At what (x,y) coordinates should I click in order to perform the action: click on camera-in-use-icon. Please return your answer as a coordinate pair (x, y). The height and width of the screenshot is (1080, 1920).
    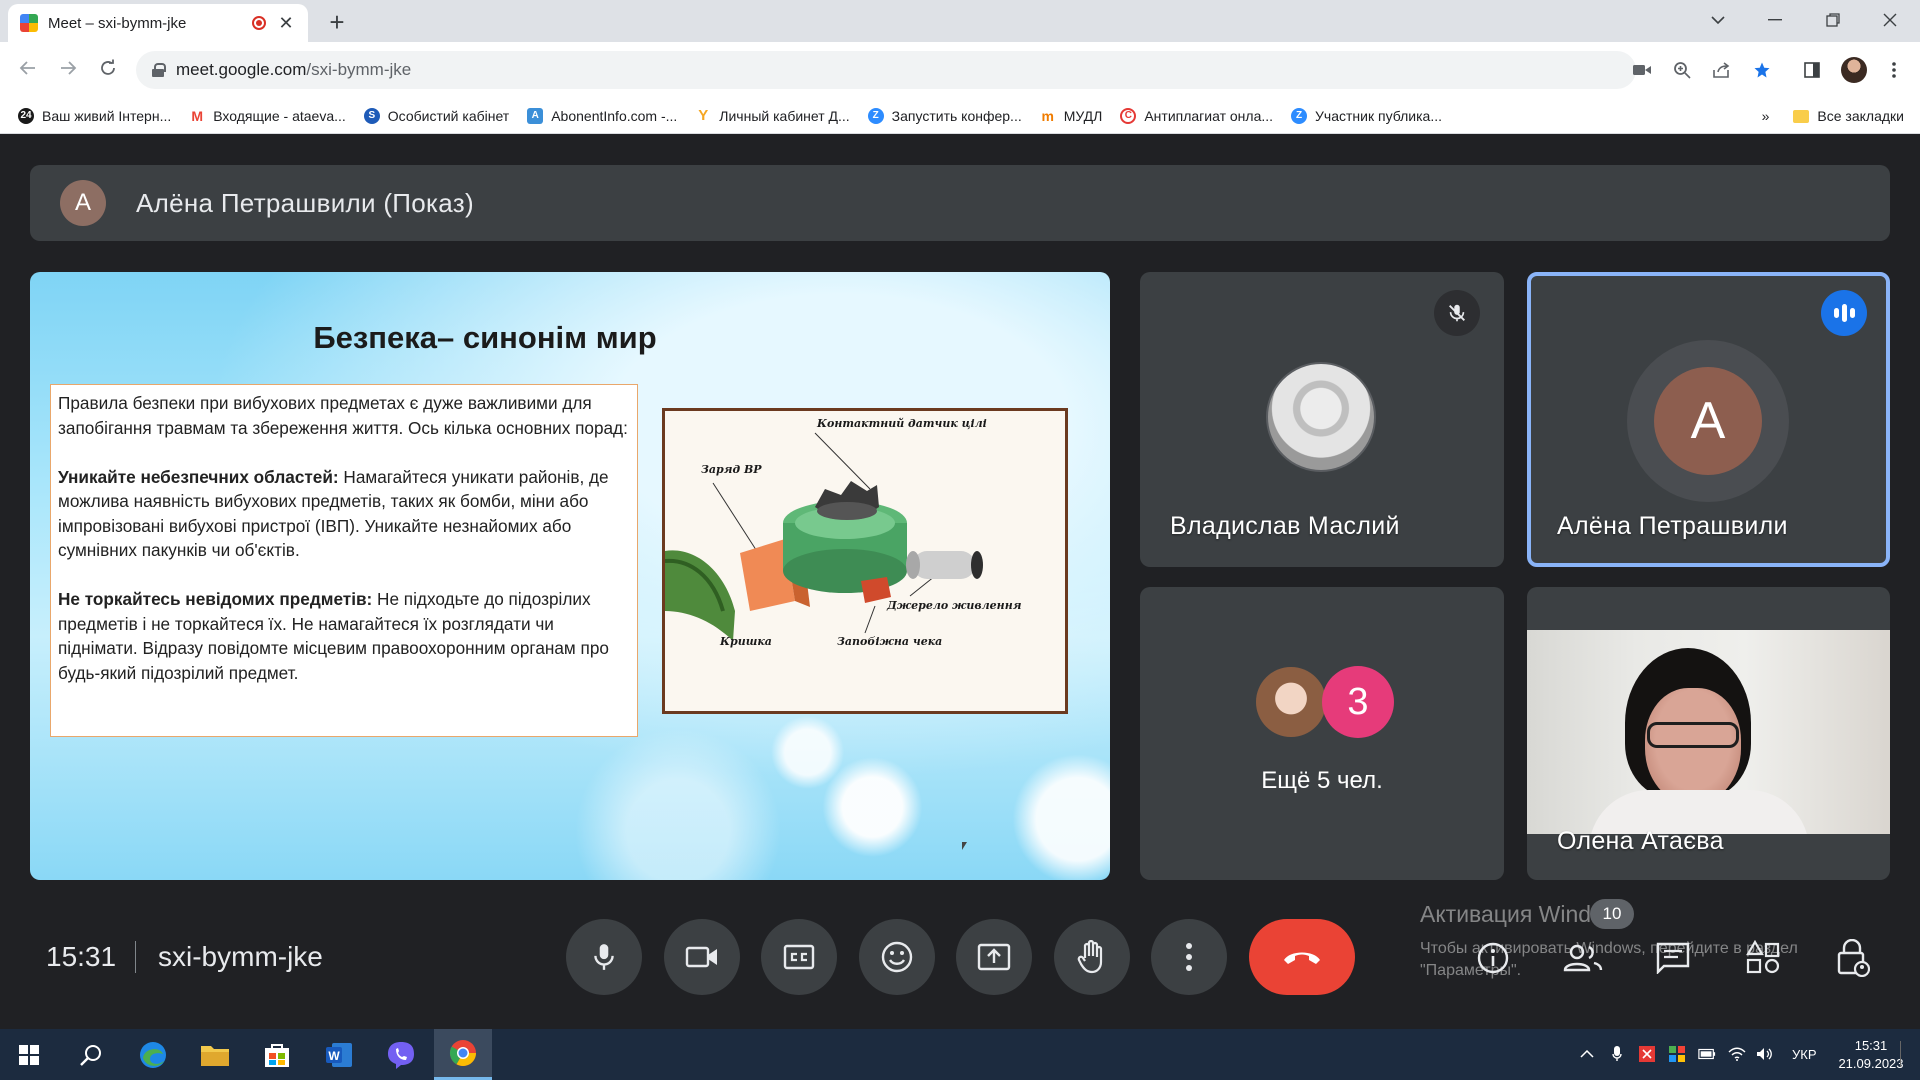
    Looking at the image, I should click on (1642, 70).